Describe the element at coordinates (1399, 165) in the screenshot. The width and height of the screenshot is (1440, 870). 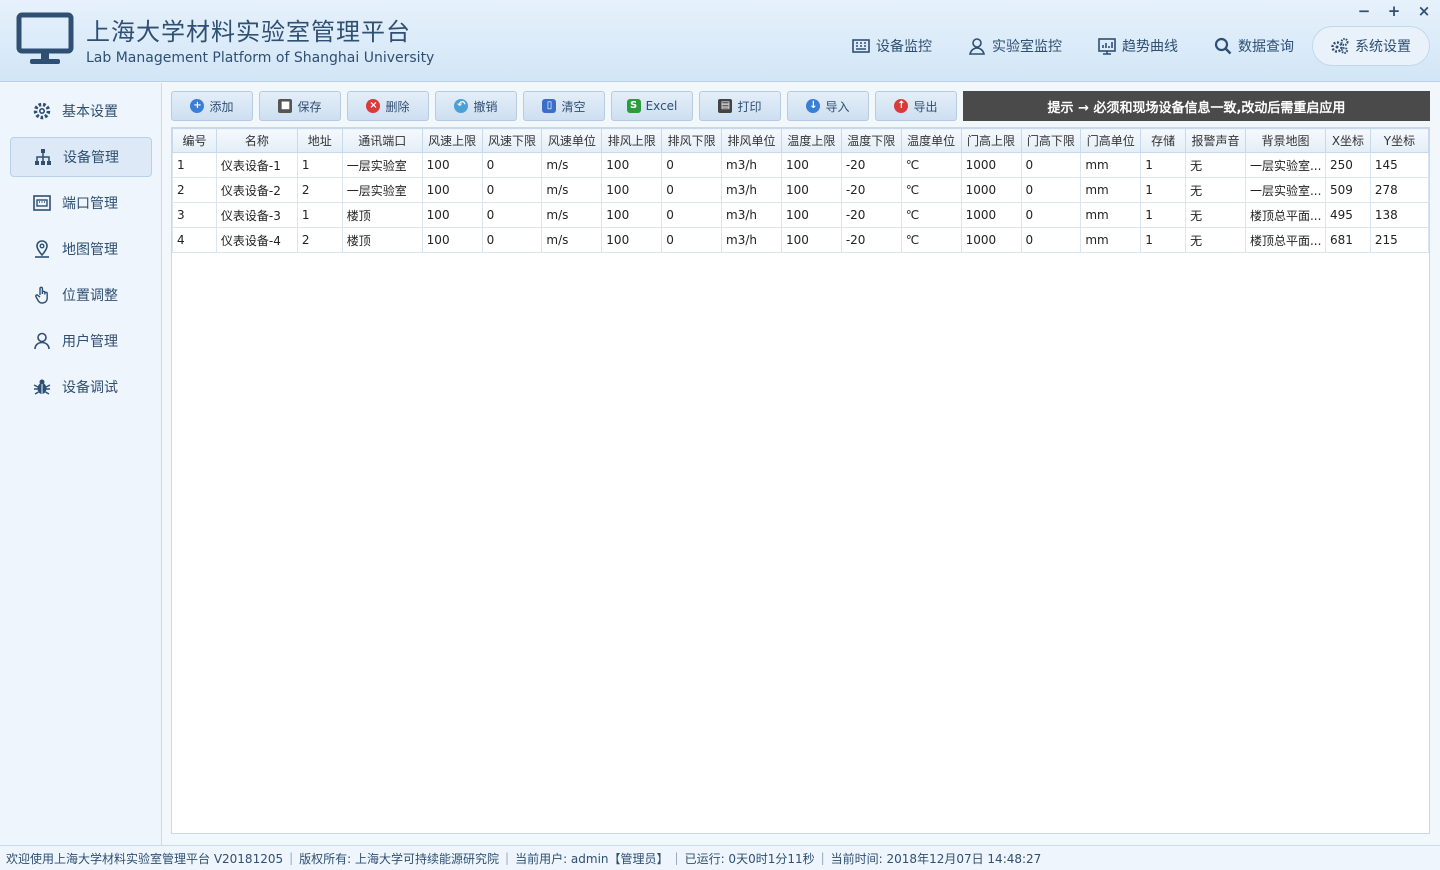
I see `table-cell: 145` at that location.